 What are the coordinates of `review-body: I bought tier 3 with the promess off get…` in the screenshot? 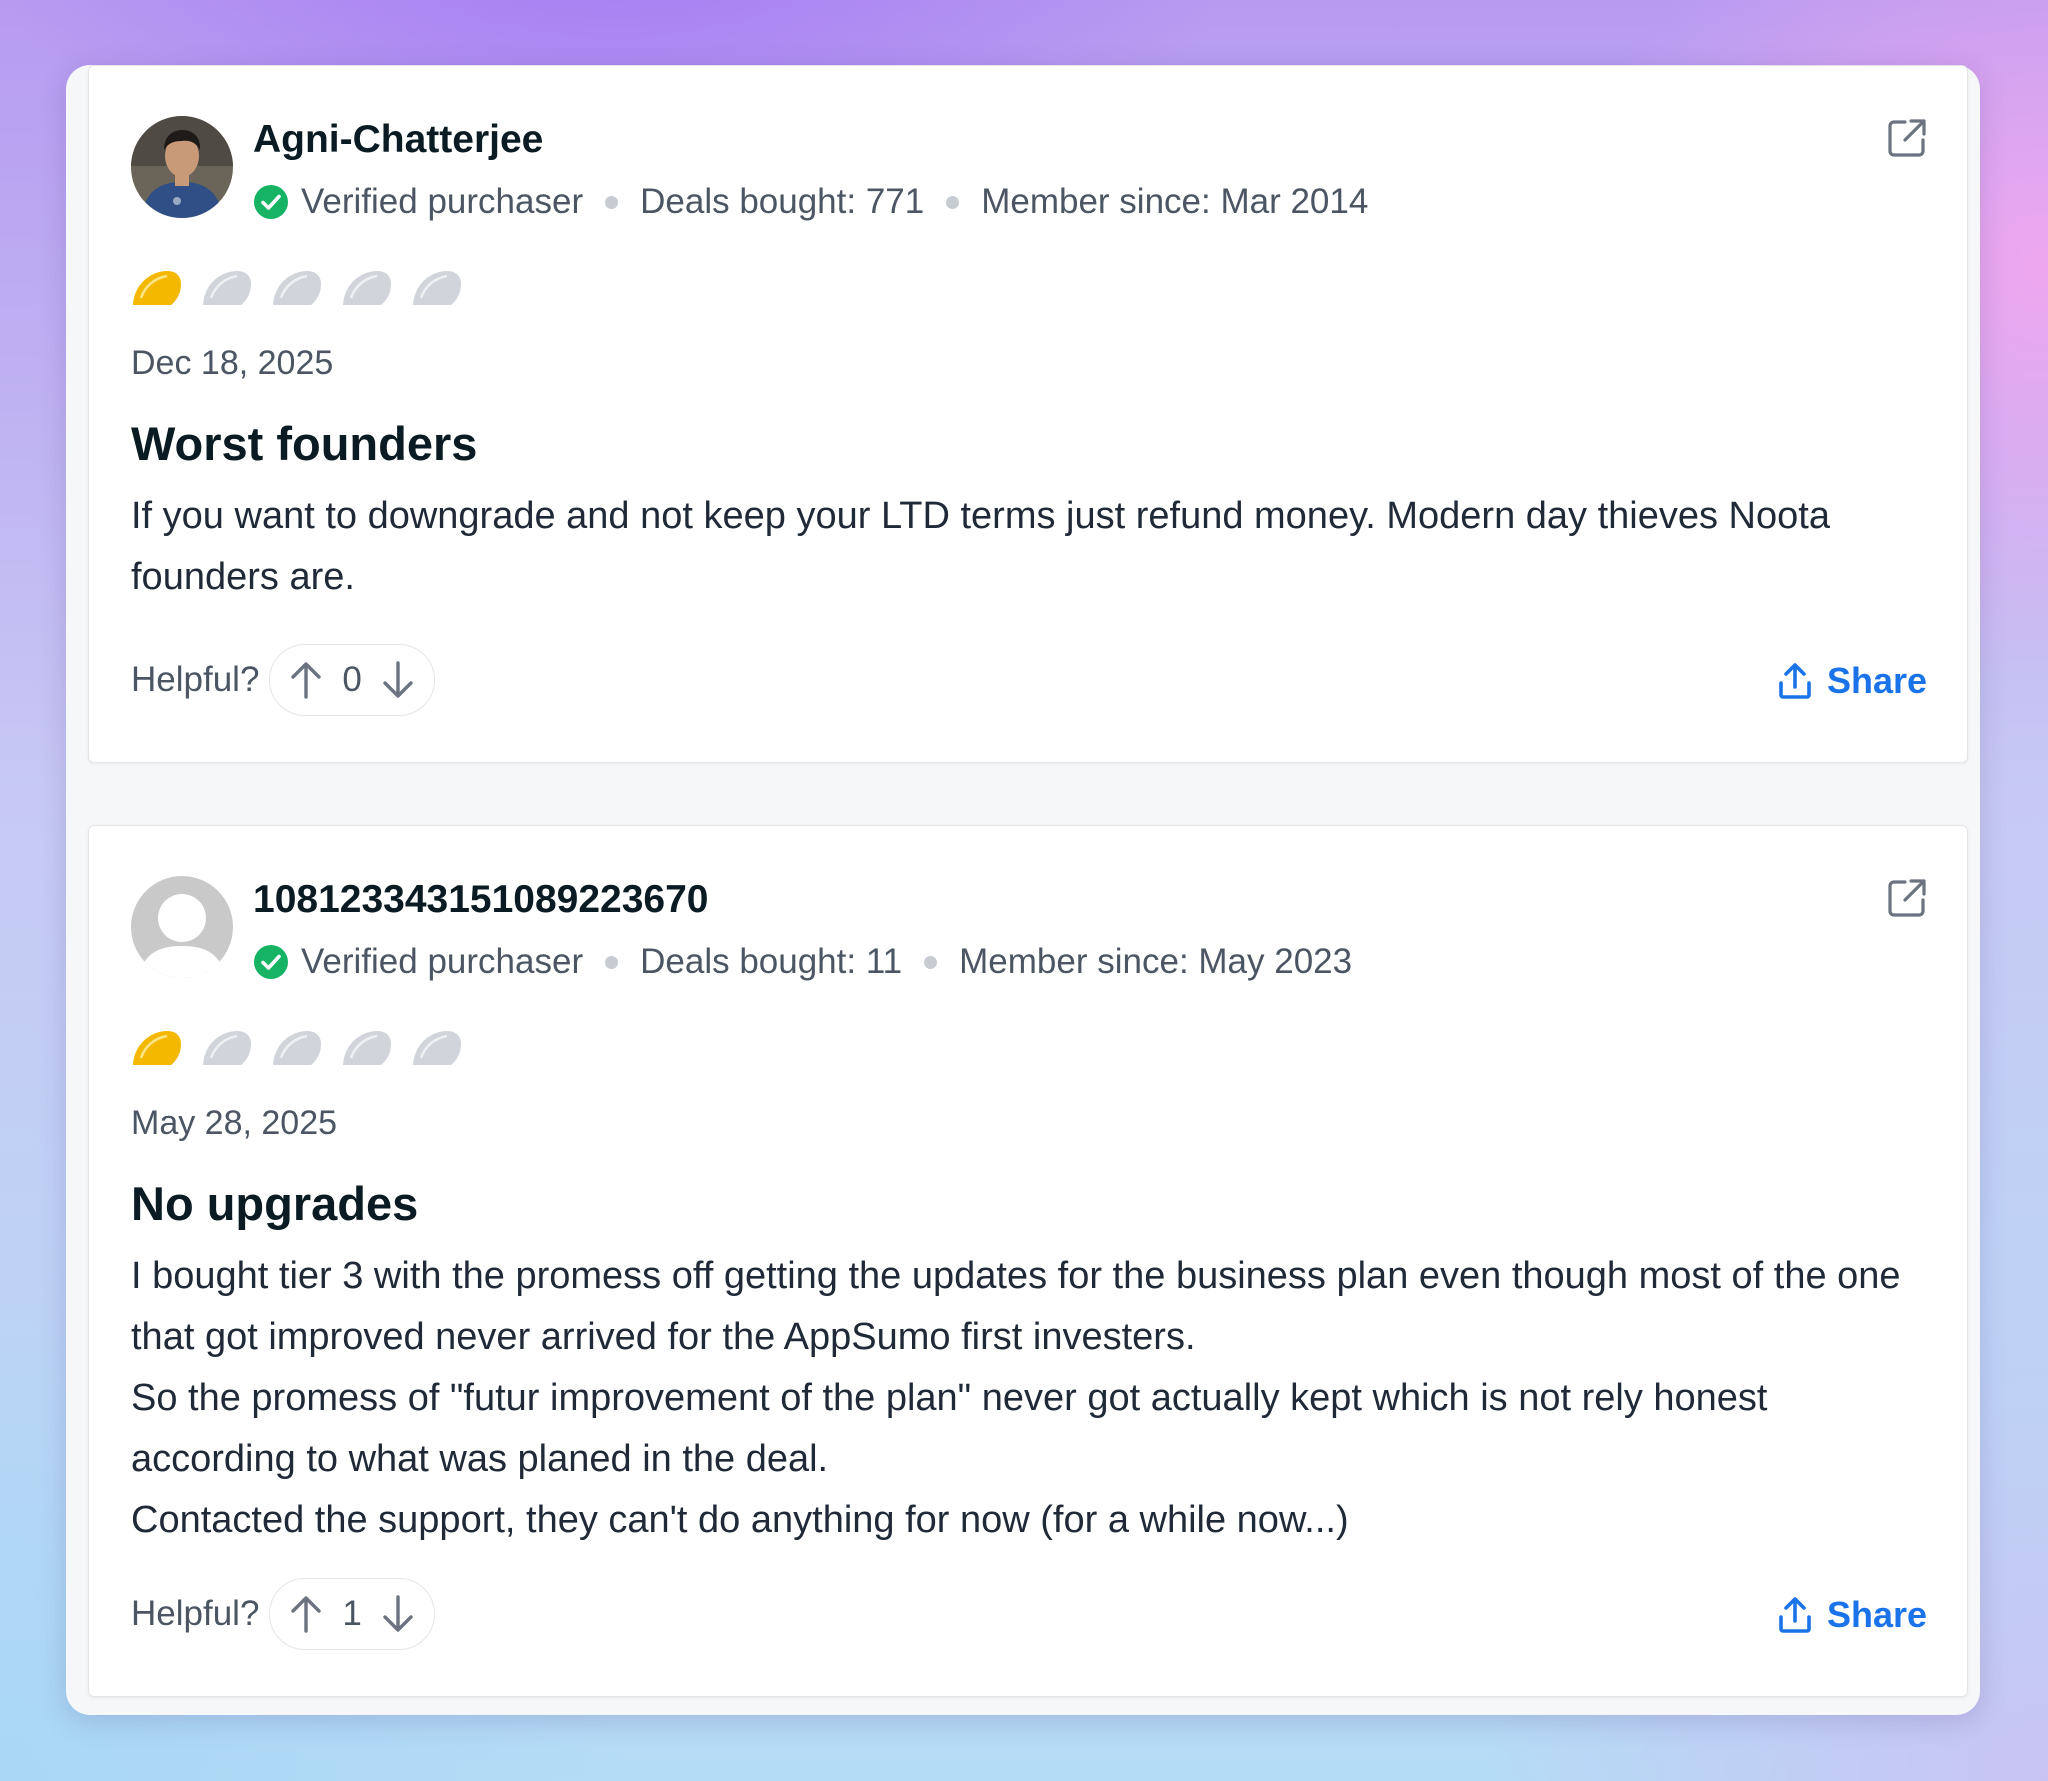 It's located at (1026, 1398).